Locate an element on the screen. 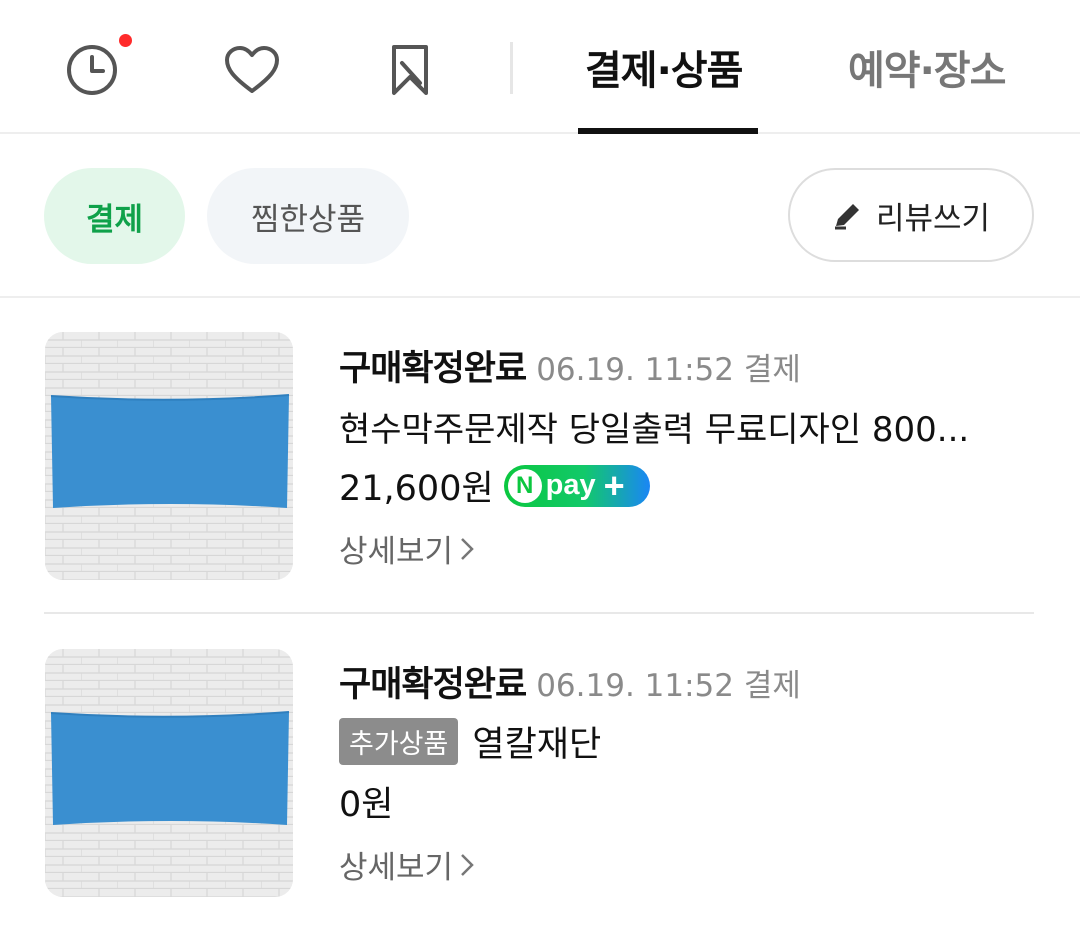 The width and height of the screenshot is (1080, 929). price-line: 21,600원 N pay + is located at coordinates (494, 485).